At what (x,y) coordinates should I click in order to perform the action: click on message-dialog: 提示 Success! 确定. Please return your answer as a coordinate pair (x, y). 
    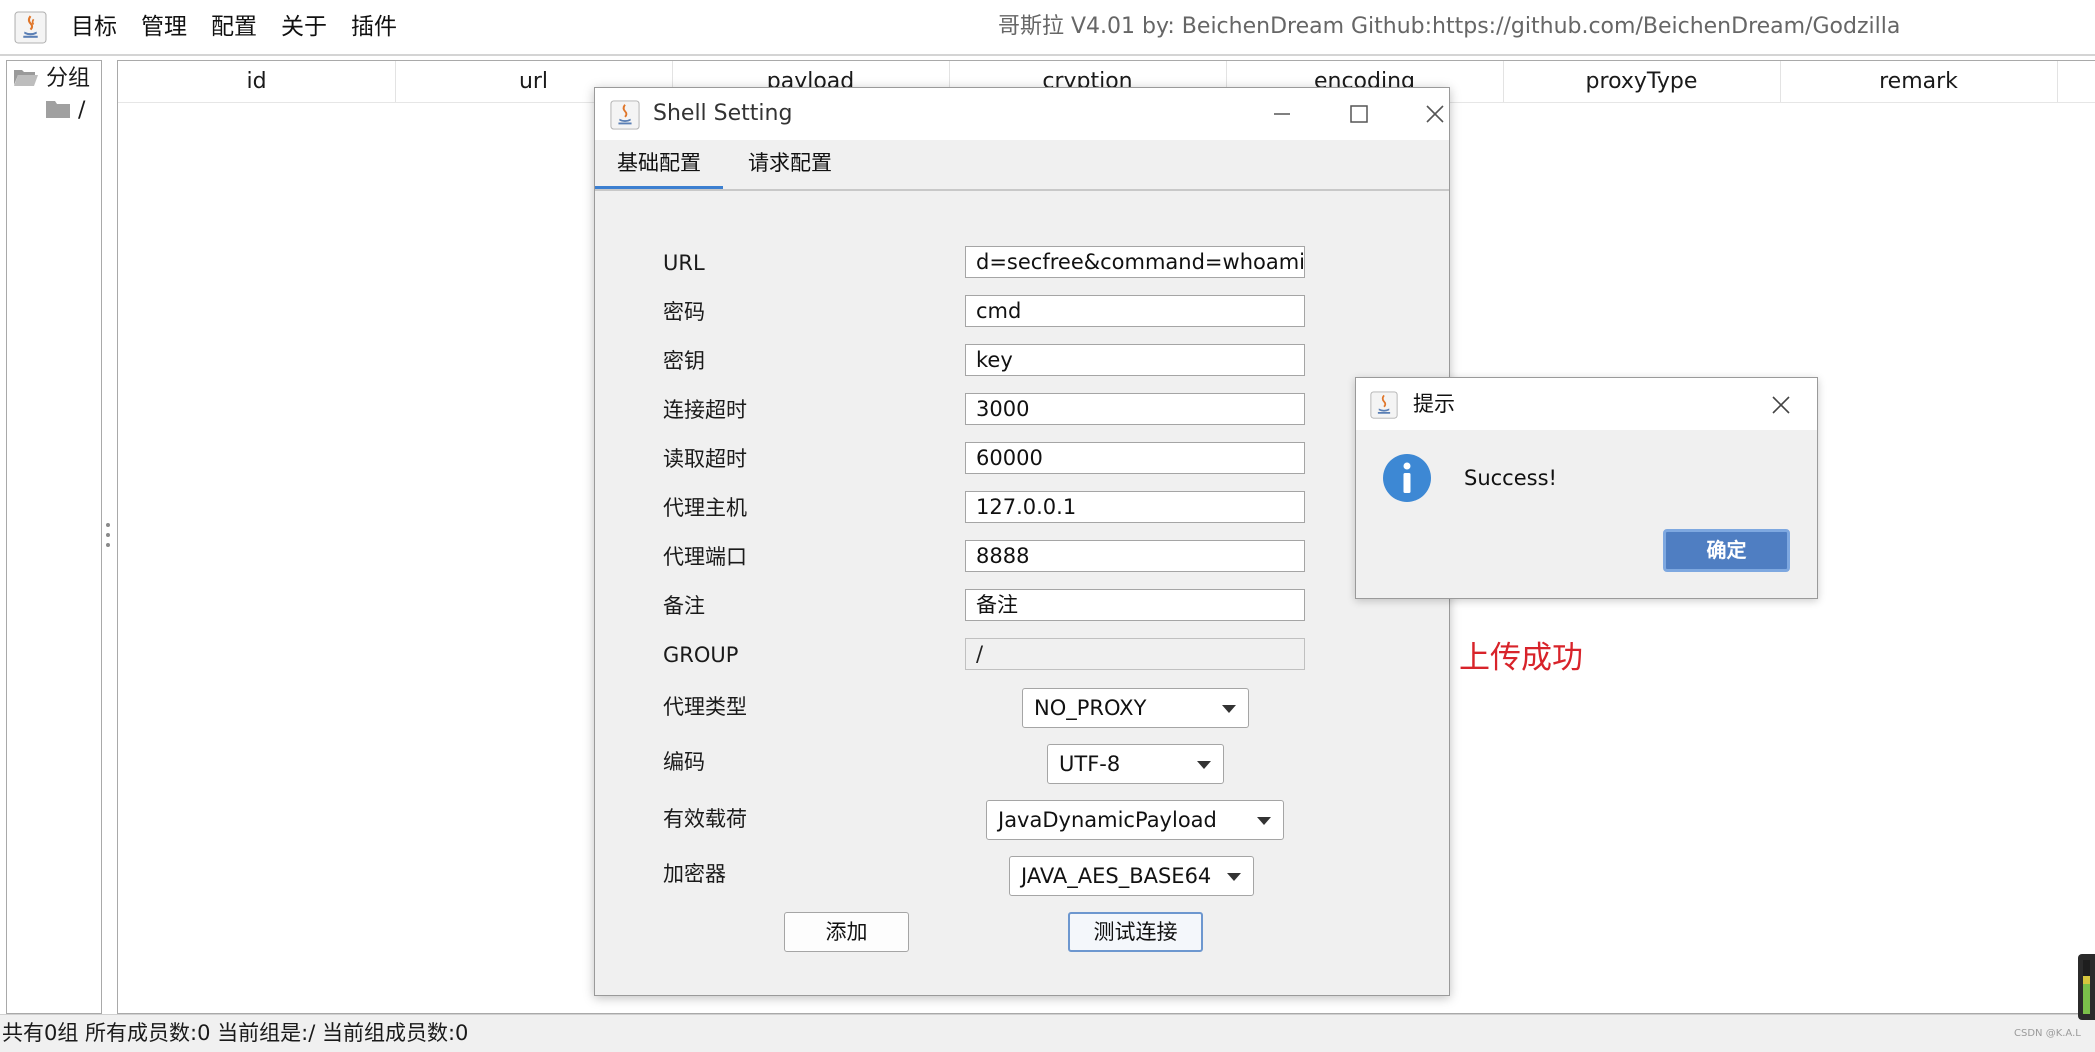
    Looking at the image, I should click on (1586, 488).